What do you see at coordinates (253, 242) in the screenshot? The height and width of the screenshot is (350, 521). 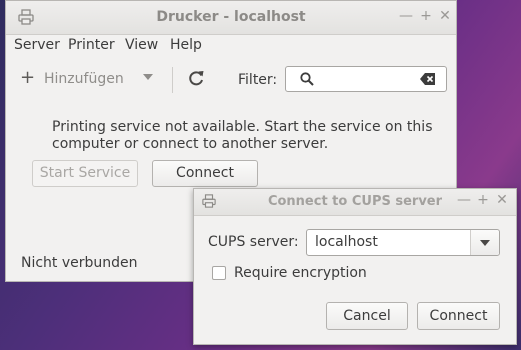 I see `cups-server-label: CUPS server:` at bounding box center [253, 242].